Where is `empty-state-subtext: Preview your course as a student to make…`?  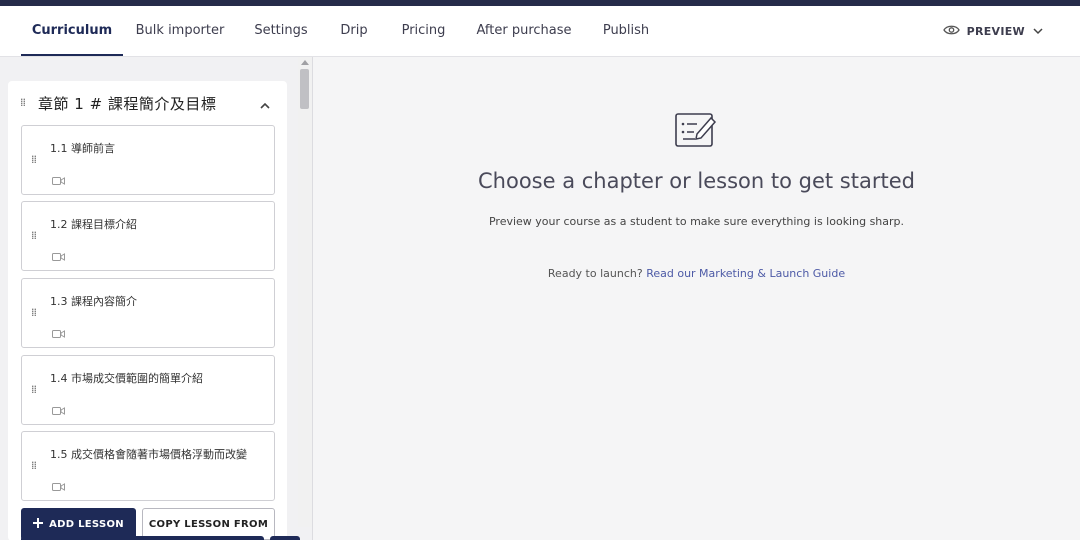 empty-state-subtext: Preview your course as a student to make… is located at coordinates (696, 221).